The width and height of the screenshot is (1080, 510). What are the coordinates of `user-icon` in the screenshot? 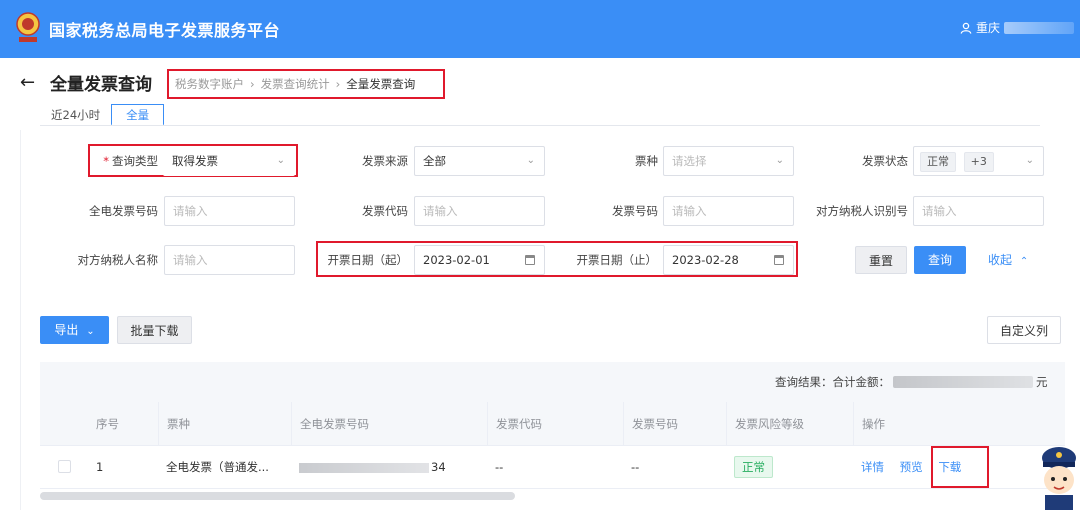 It's located at (966, 28).